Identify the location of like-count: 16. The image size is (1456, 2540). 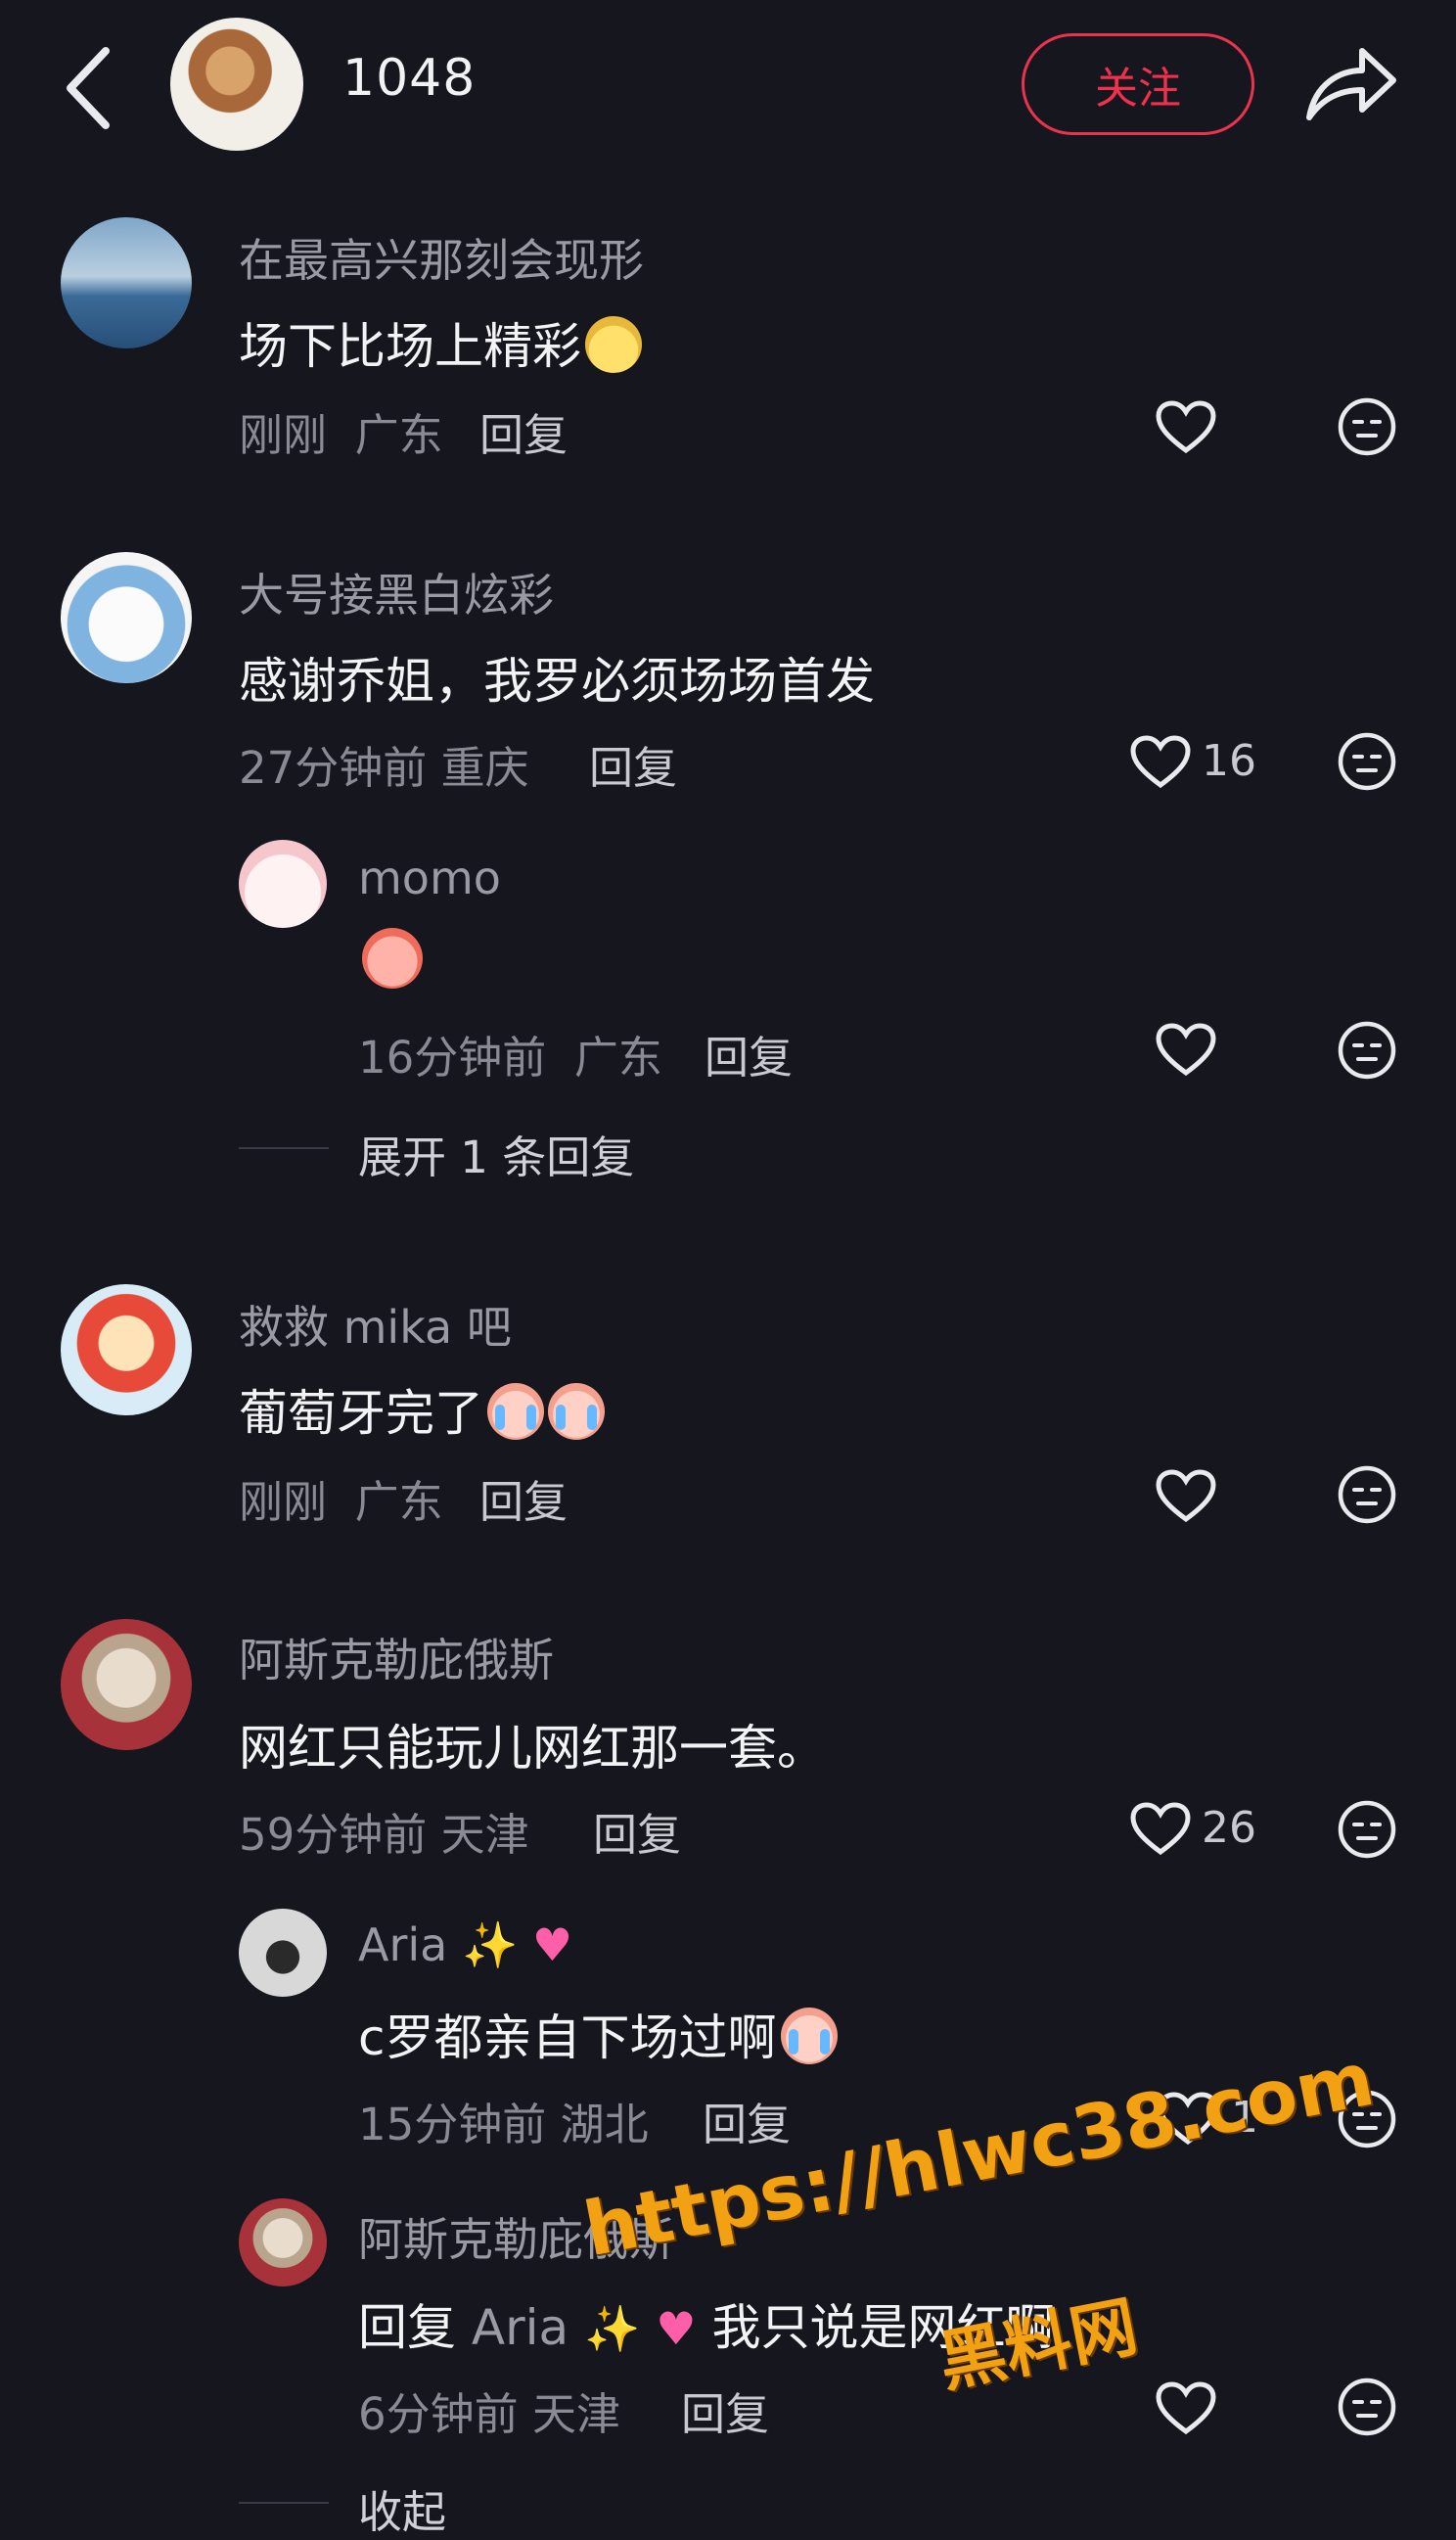
(1229, 761).